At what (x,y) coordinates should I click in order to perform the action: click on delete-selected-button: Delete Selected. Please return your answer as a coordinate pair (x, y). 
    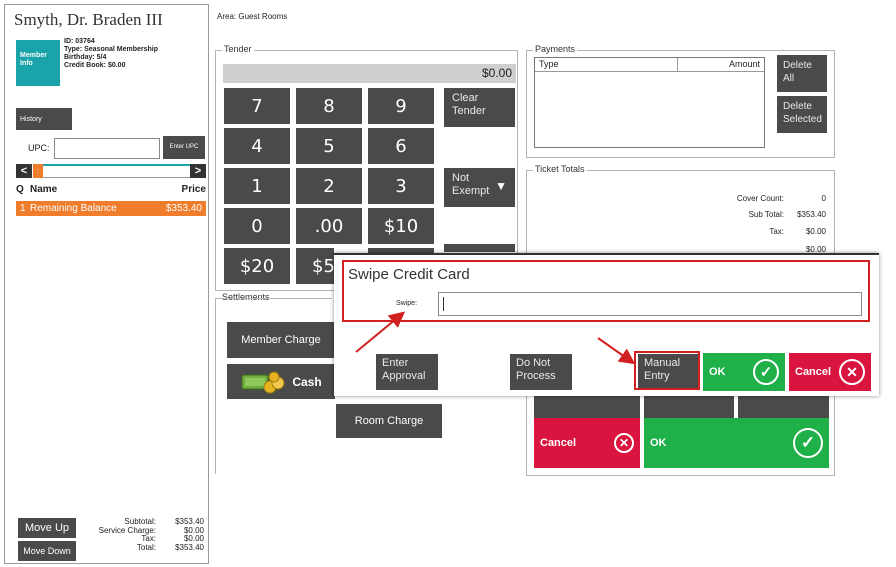
    Looking at the image, I should click on (802, 114).